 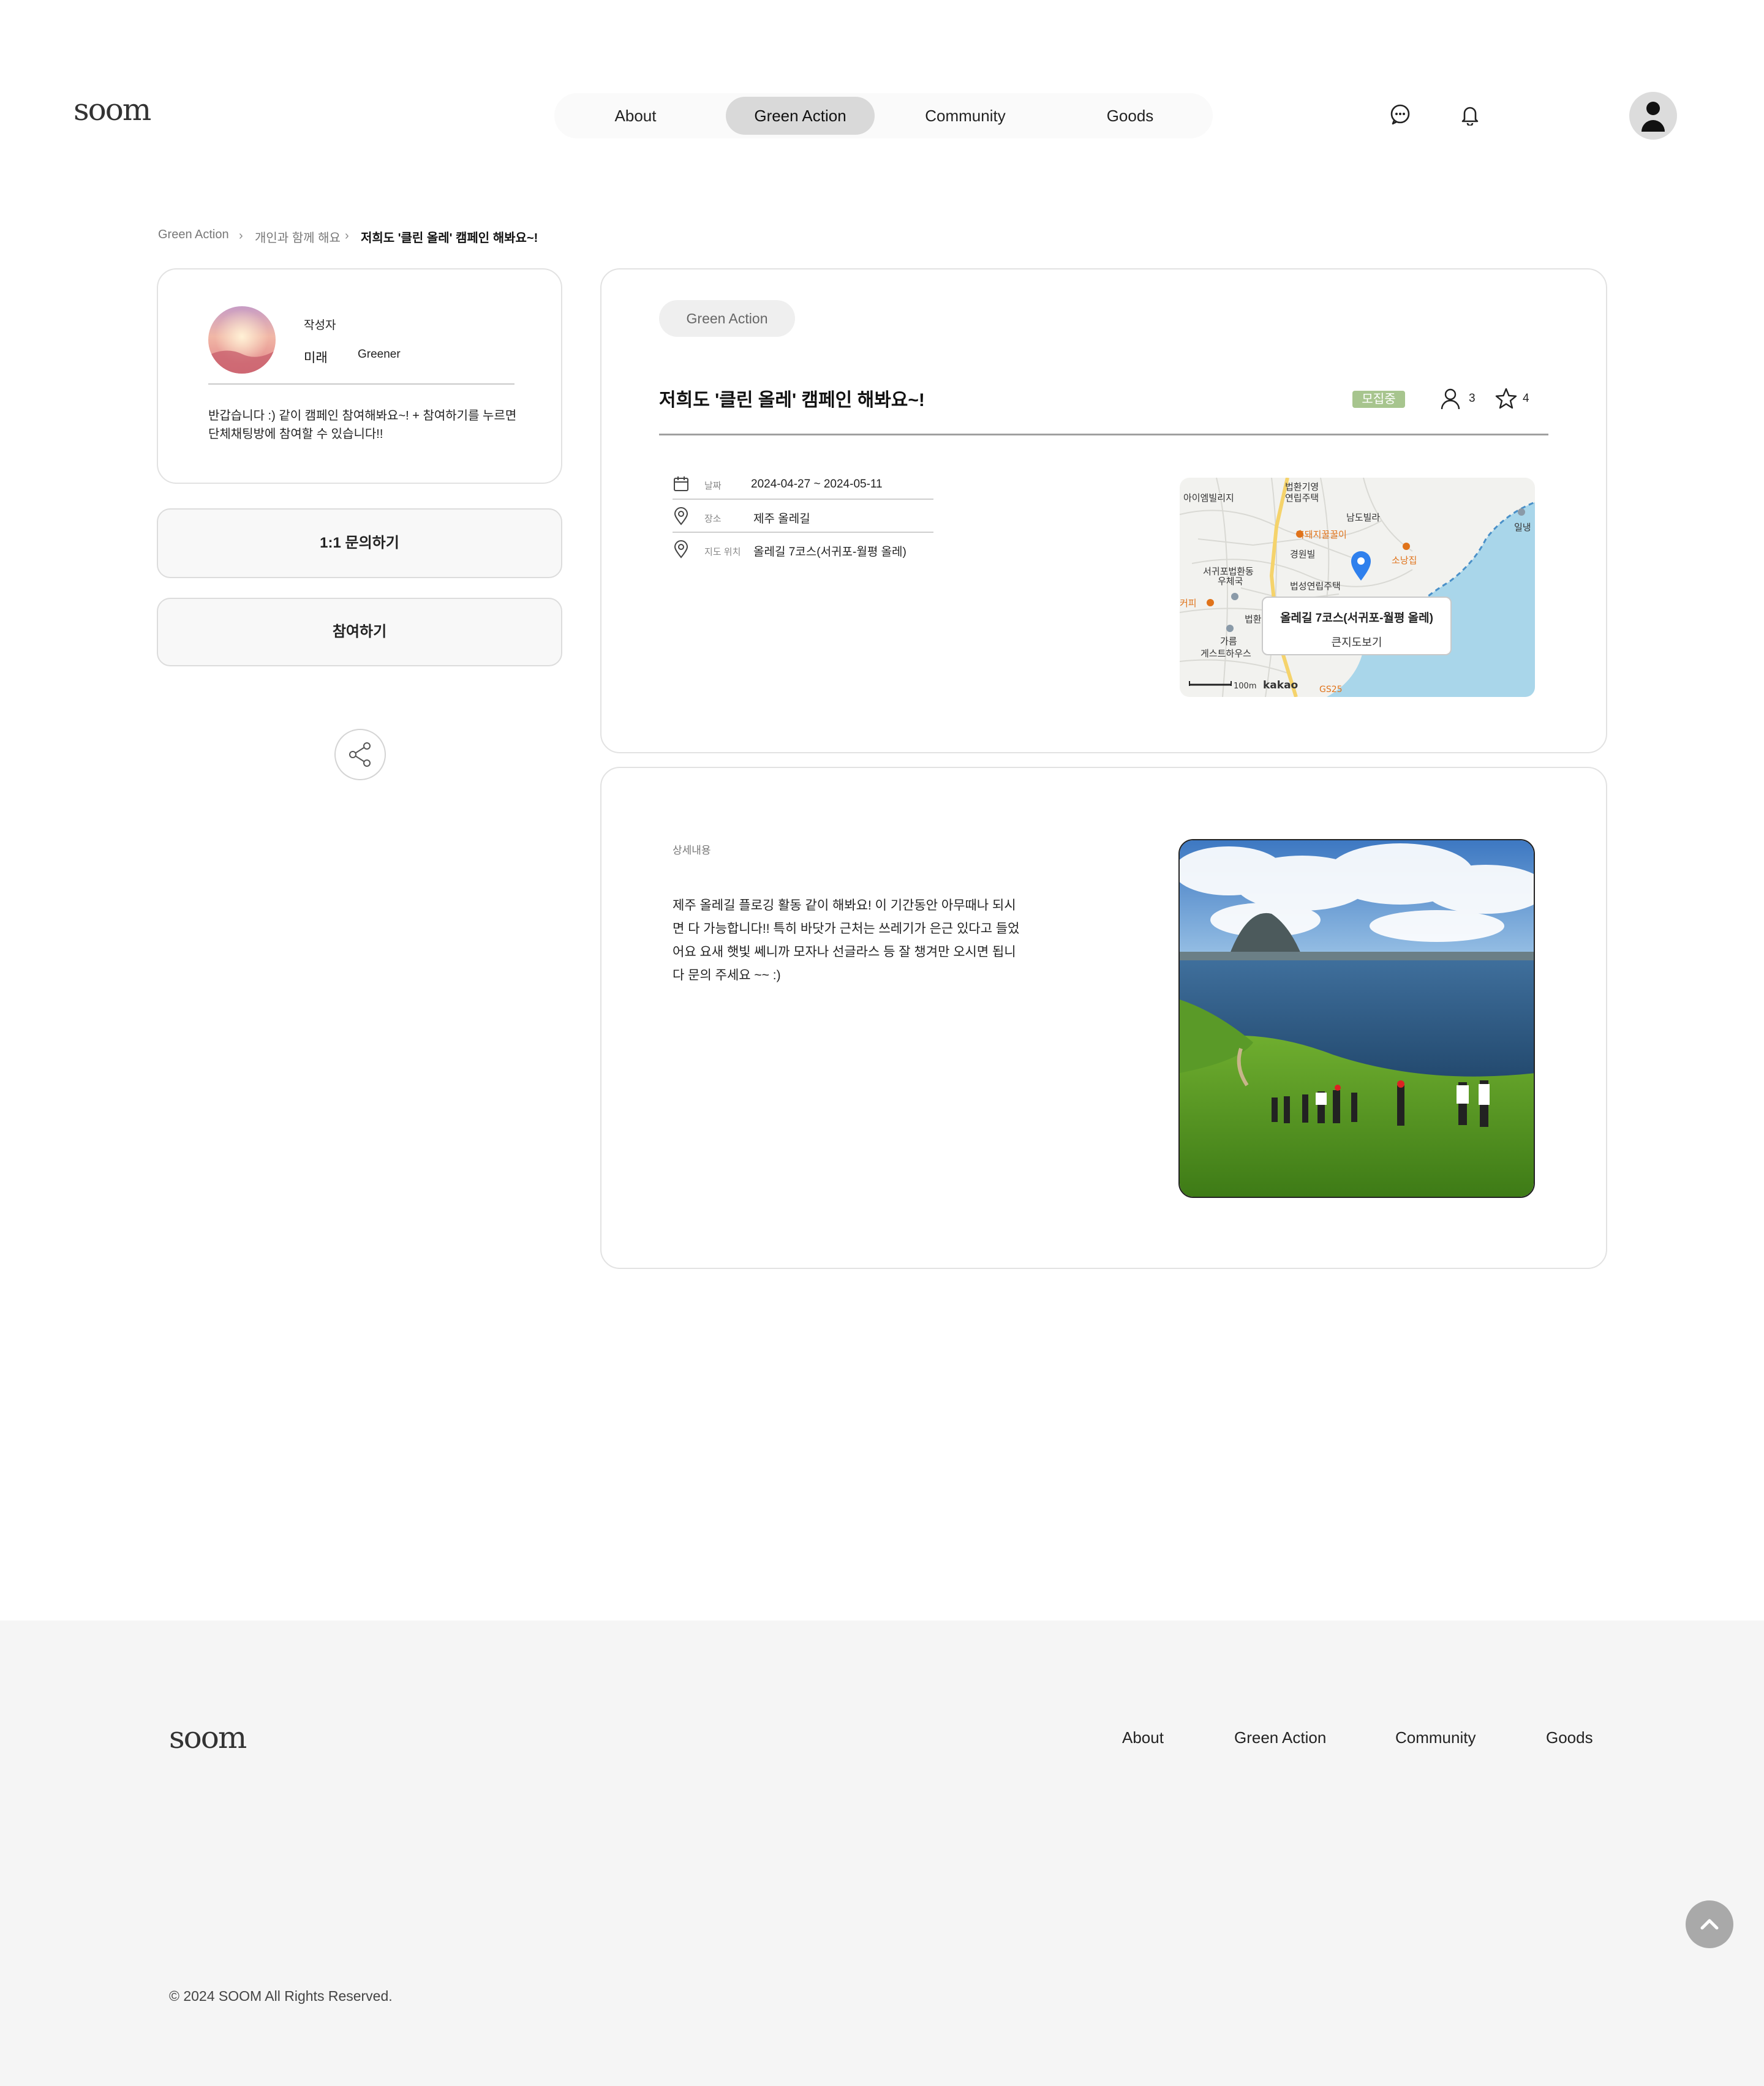 I want to click on map-label: 가름, so click(x=1229, y=641).